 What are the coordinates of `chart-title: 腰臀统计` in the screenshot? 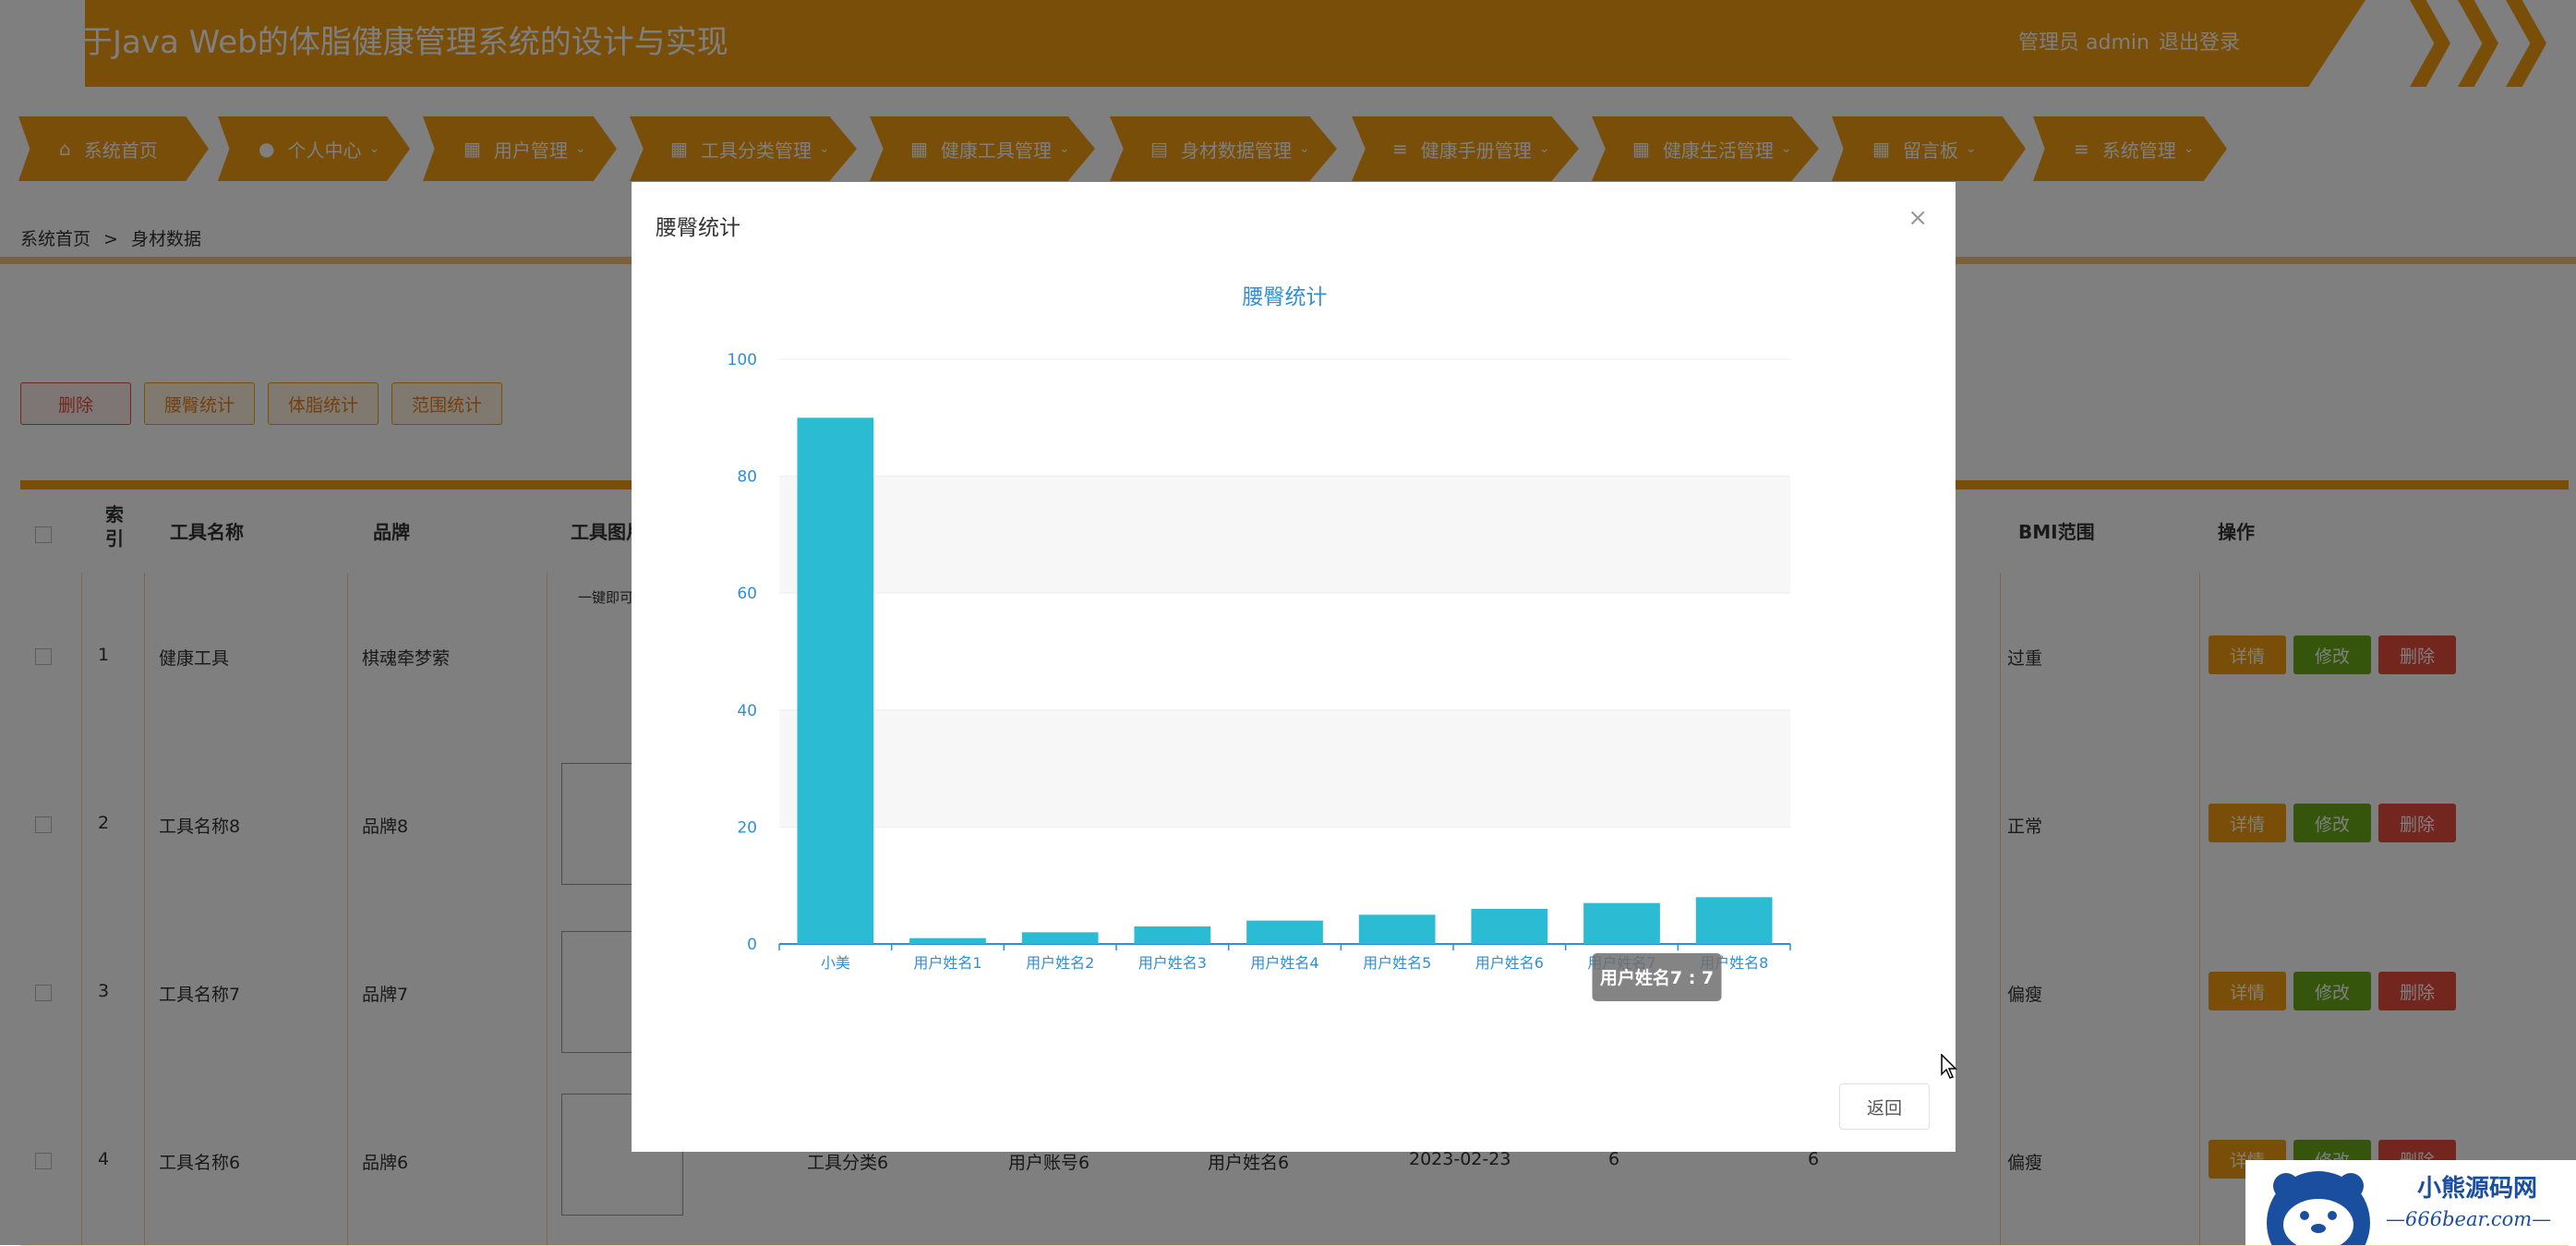 It's located at (1285, 297).